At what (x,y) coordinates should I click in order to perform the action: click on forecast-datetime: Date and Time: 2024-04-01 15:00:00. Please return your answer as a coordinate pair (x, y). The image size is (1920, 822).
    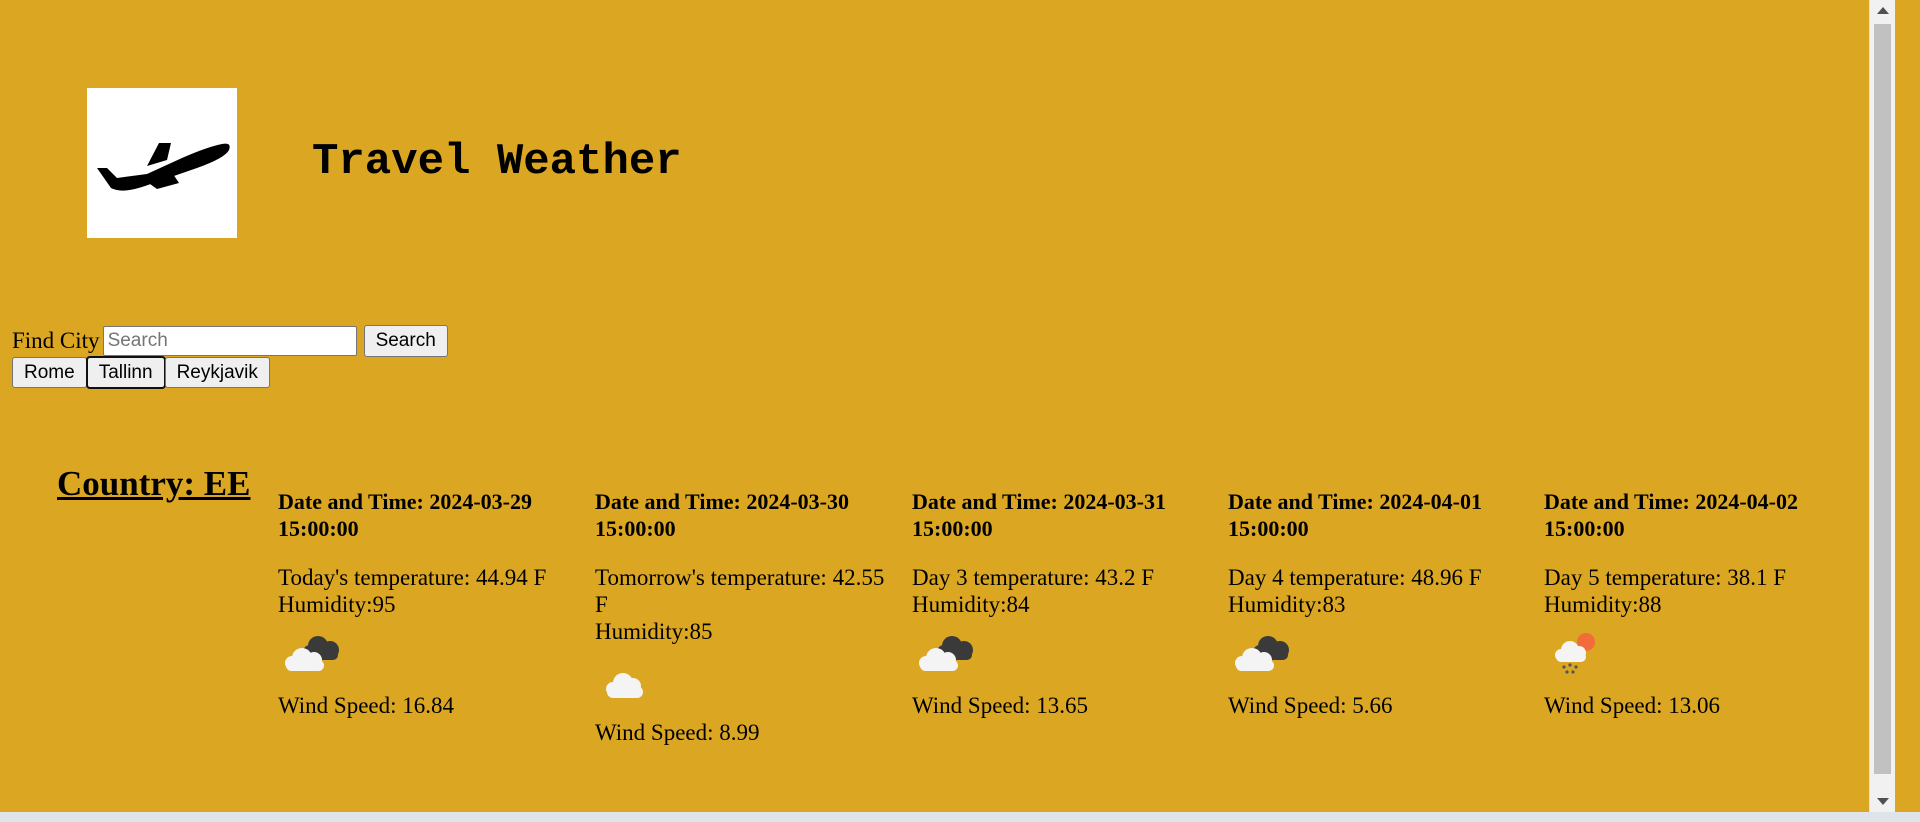
    Looking at the image, I should click on (1355, 515).